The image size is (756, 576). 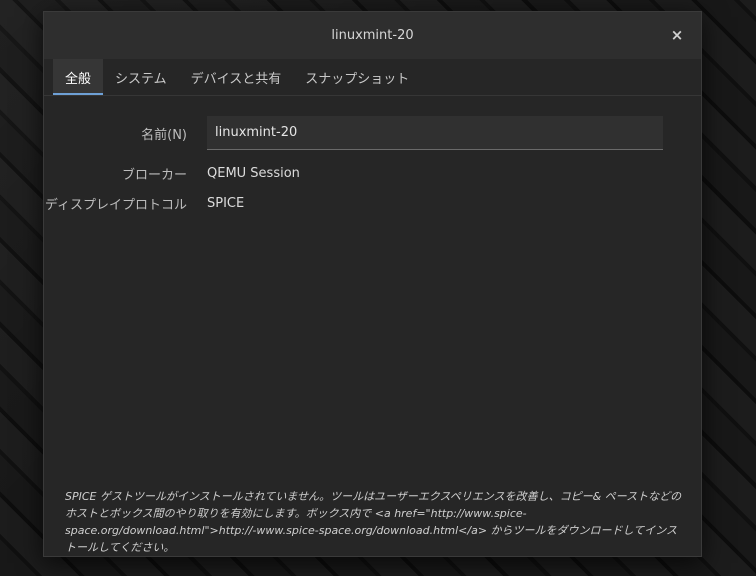 What do you see at coordinates (164, 135) in the screenshot?
I see `name-label: 名前(N)` at bounding box center [164, 135].